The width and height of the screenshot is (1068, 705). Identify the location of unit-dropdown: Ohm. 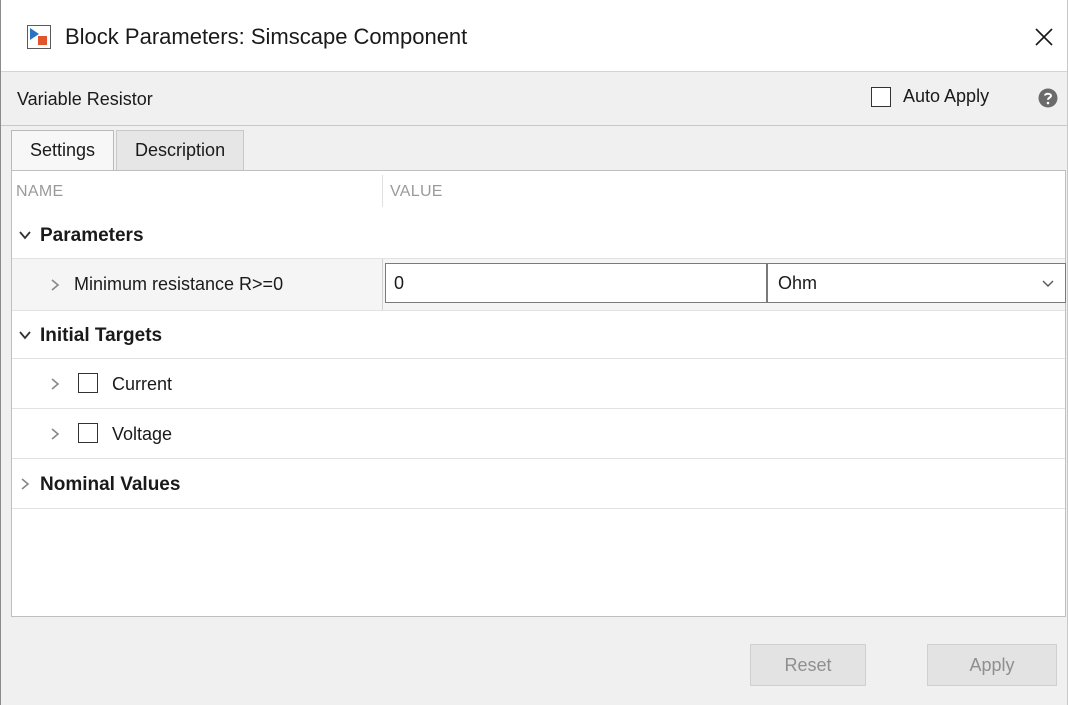
(916, 283).